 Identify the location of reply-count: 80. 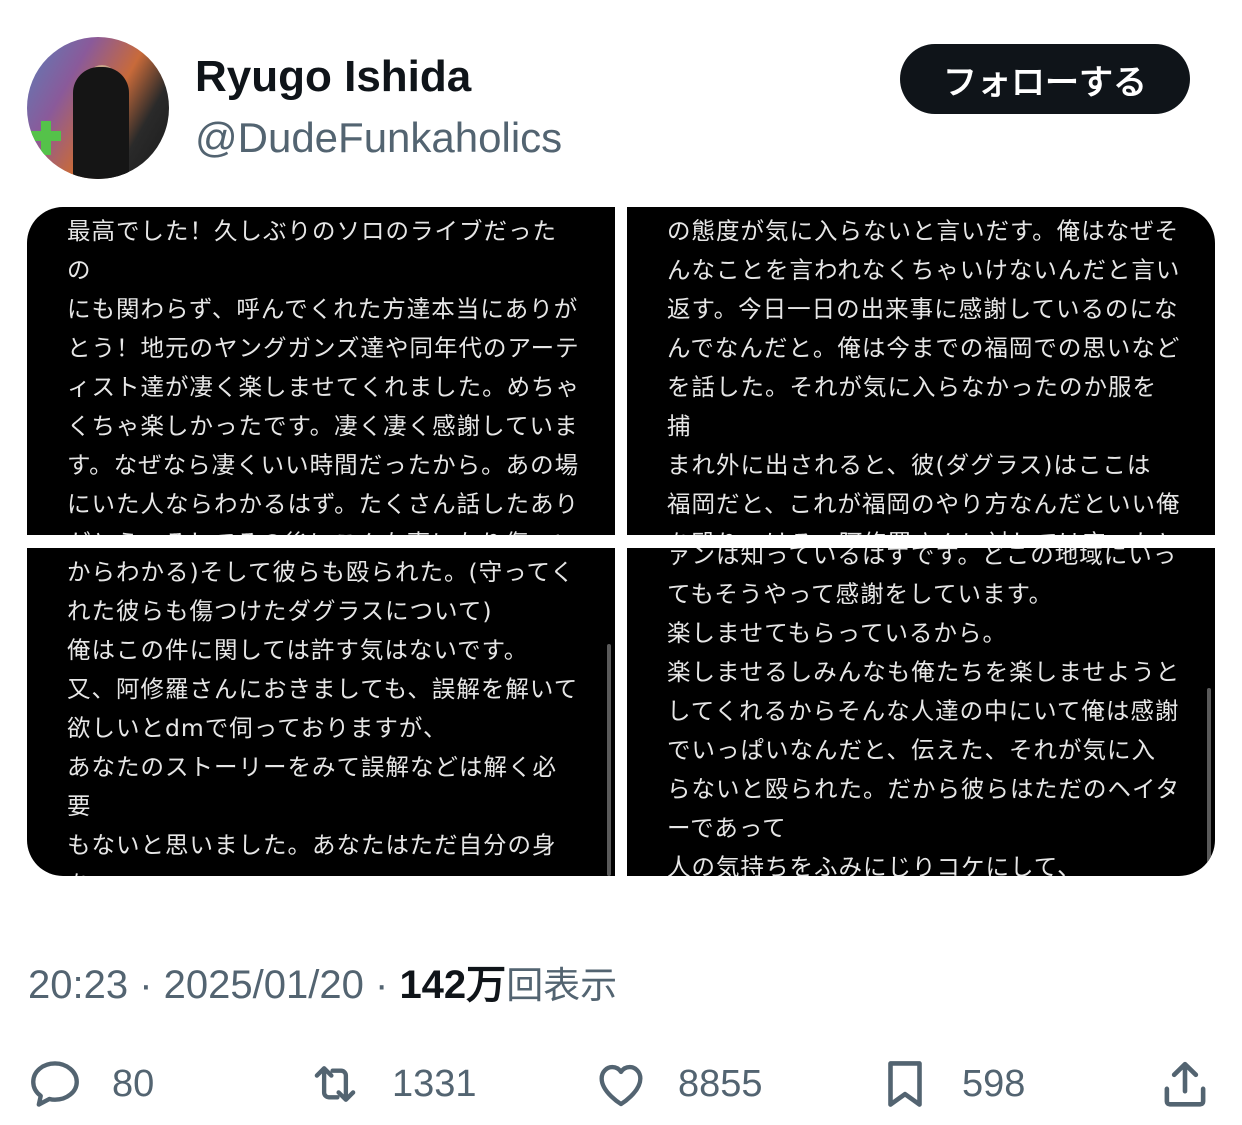
(133, 1083).